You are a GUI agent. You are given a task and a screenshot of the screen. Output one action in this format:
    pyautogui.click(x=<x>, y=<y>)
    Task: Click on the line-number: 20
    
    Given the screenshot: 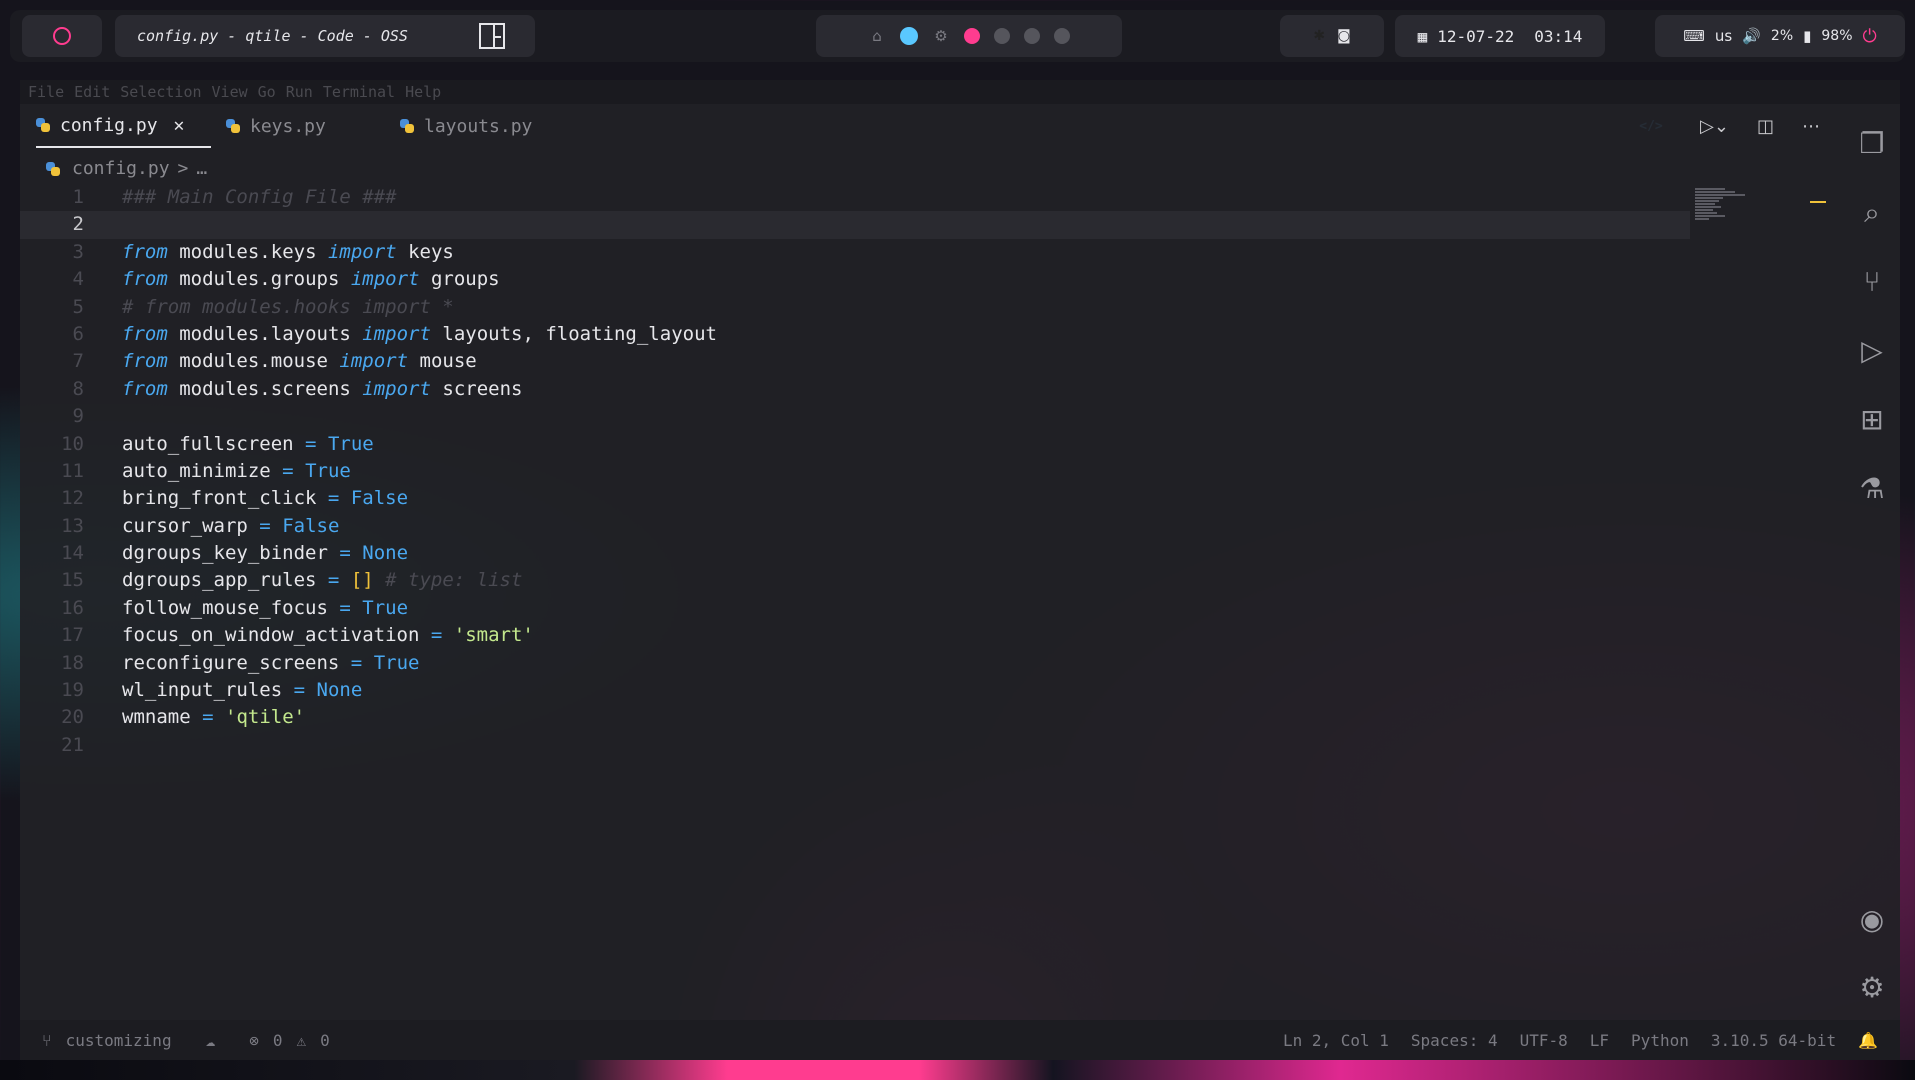 What is the action you would take?
    pyautogui.click(x=72, y=717)
    